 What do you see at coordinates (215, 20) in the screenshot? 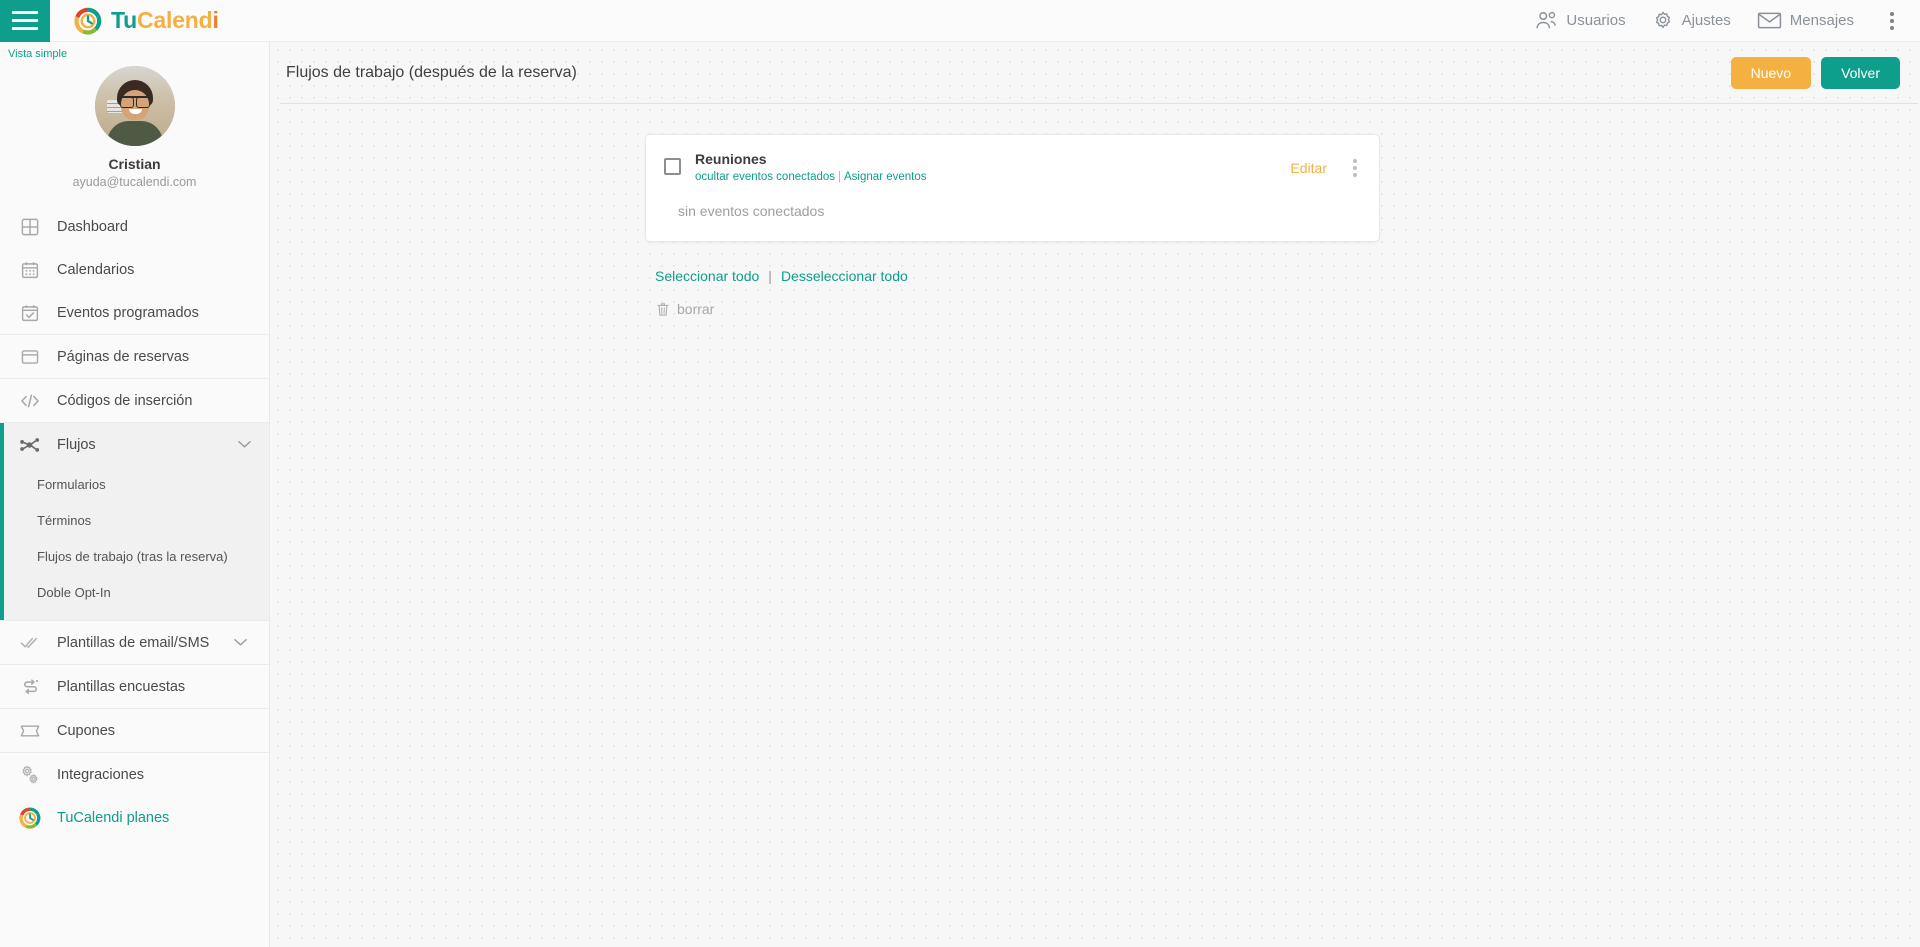
I see `brand-part-3: i` at bounding box center [215, 20].